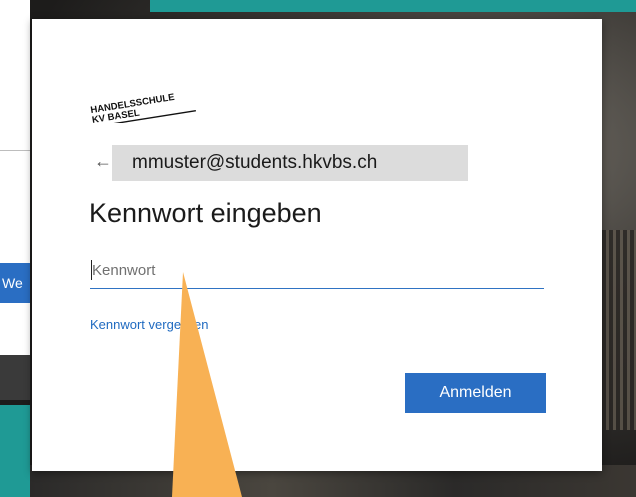 Image resolution: width=636 pixels, height=497 pixels. What do you see at coordinates (15, 200) in the screenshot?
I see `background-page: We` at bounding box center [15, 200].